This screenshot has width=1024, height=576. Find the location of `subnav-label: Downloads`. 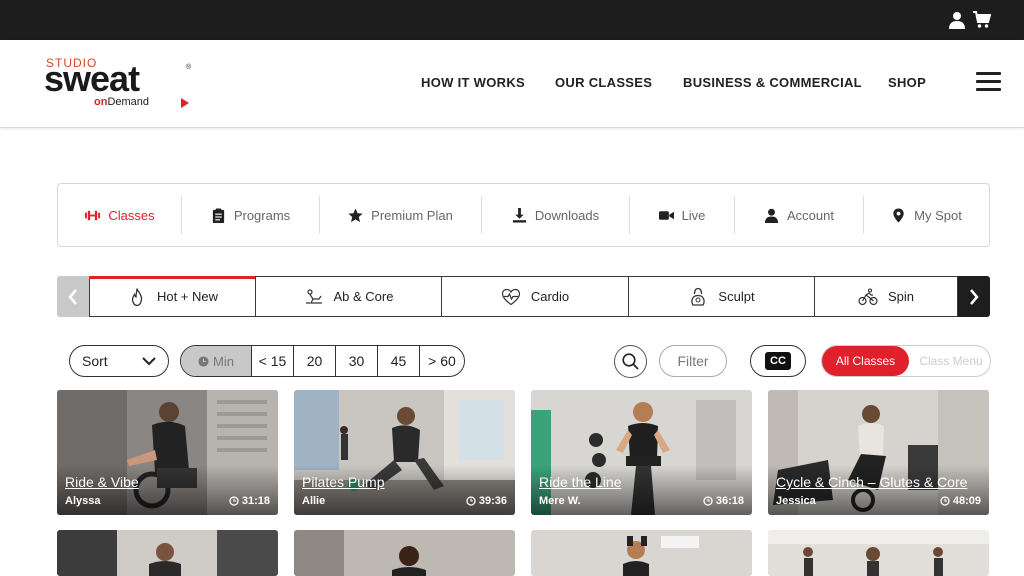

subnav-label: Downloads is located at coordinates (567, 215).